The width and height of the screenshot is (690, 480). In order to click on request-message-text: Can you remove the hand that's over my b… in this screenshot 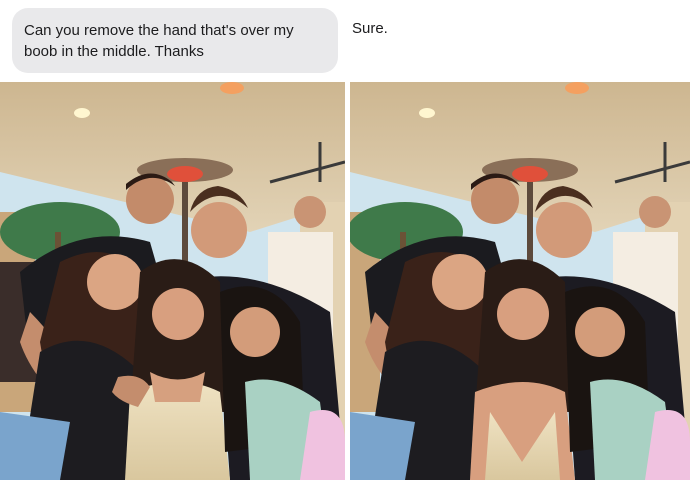, I will do `click(159, 41)`.